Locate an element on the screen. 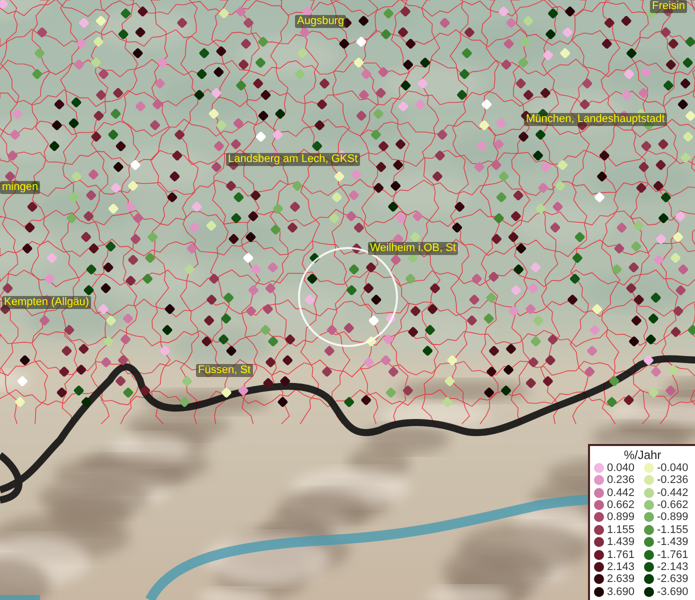 Image resolution: width=695 pixels, height=600 pixels. legend-label: 0.040 is located at coordinates (621, 468).